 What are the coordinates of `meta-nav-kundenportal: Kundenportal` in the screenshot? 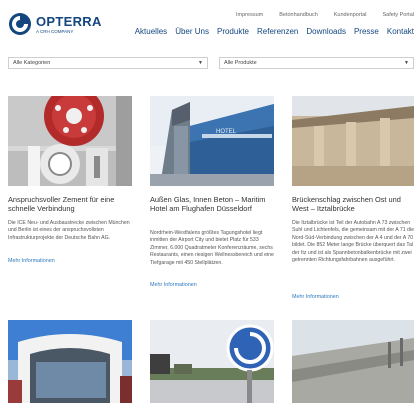 It's located at (350, 15).